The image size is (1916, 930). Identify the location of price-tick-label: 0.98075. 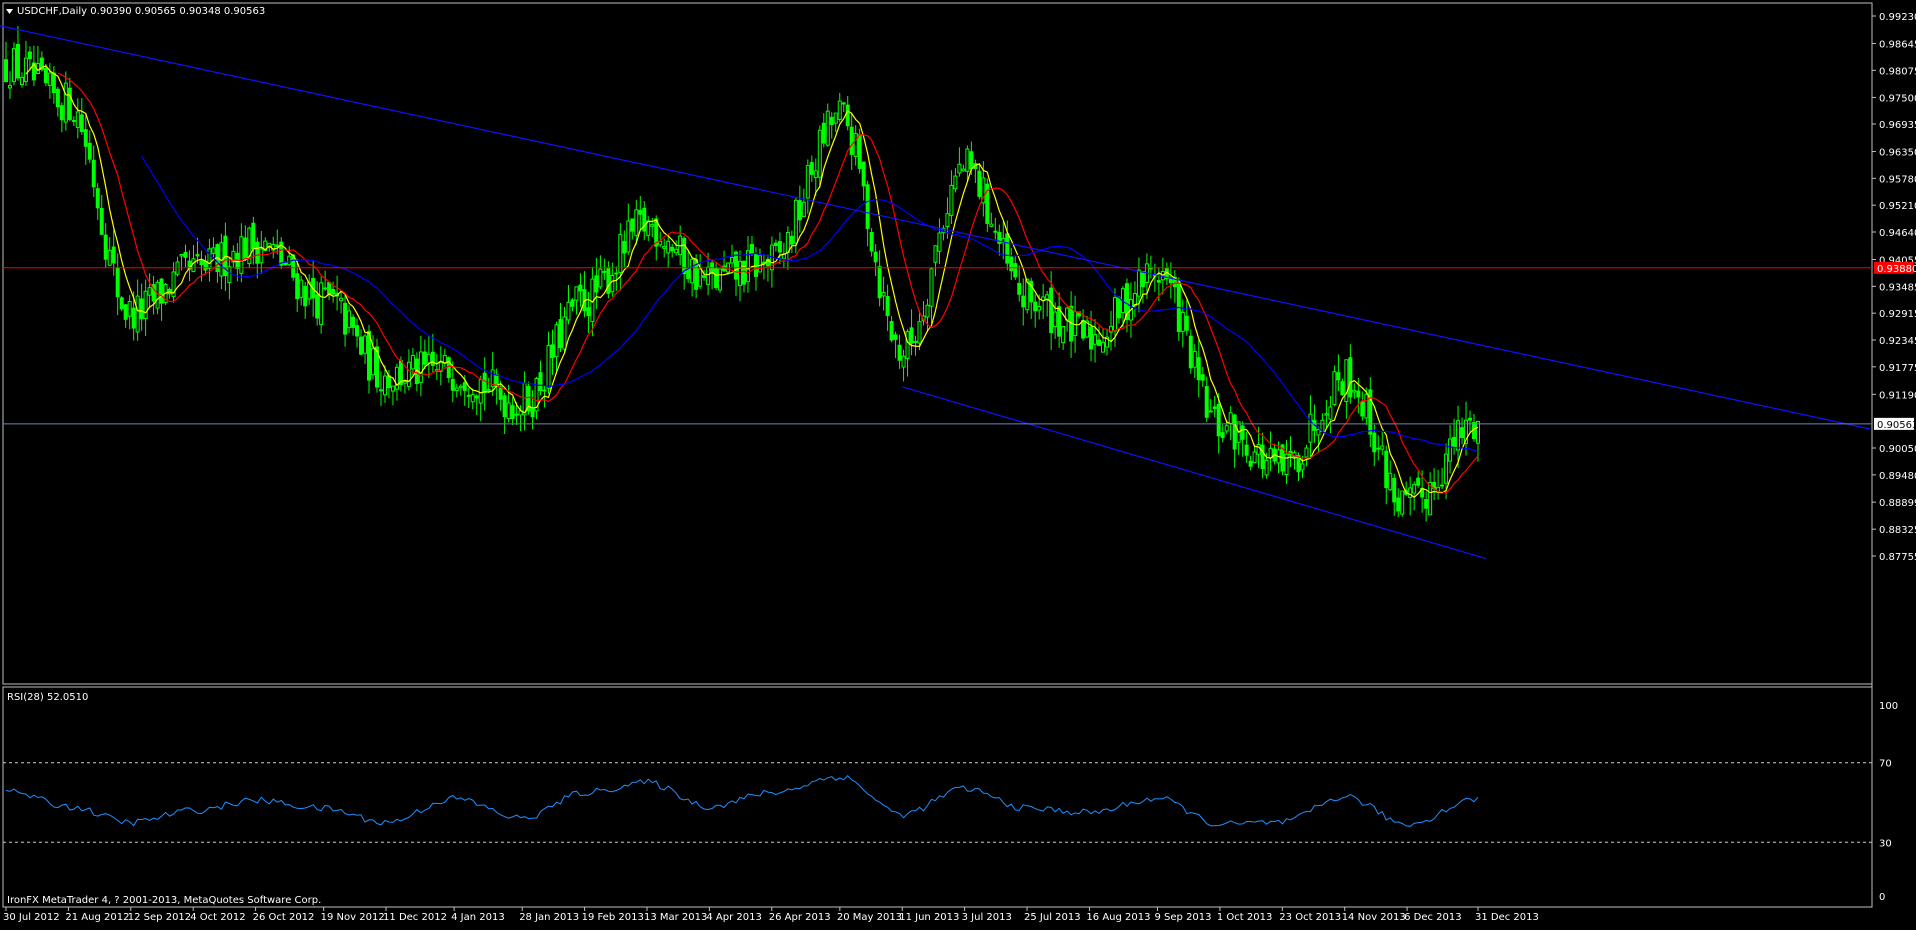
(1897, 71).